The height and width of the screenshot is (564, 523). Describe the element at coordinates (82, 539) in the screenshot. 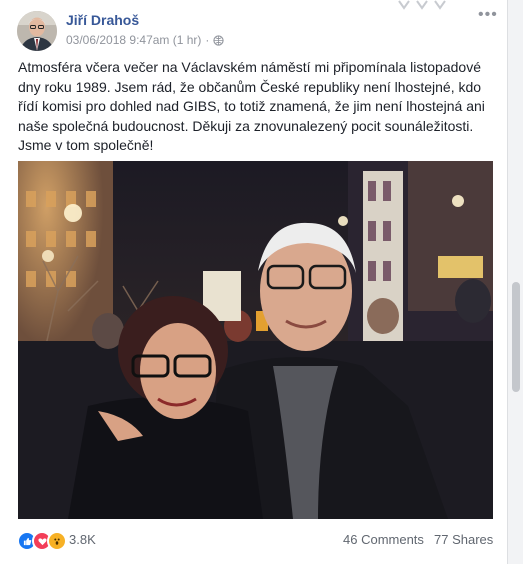

I see `reactions-count: 3.8K` at that location.